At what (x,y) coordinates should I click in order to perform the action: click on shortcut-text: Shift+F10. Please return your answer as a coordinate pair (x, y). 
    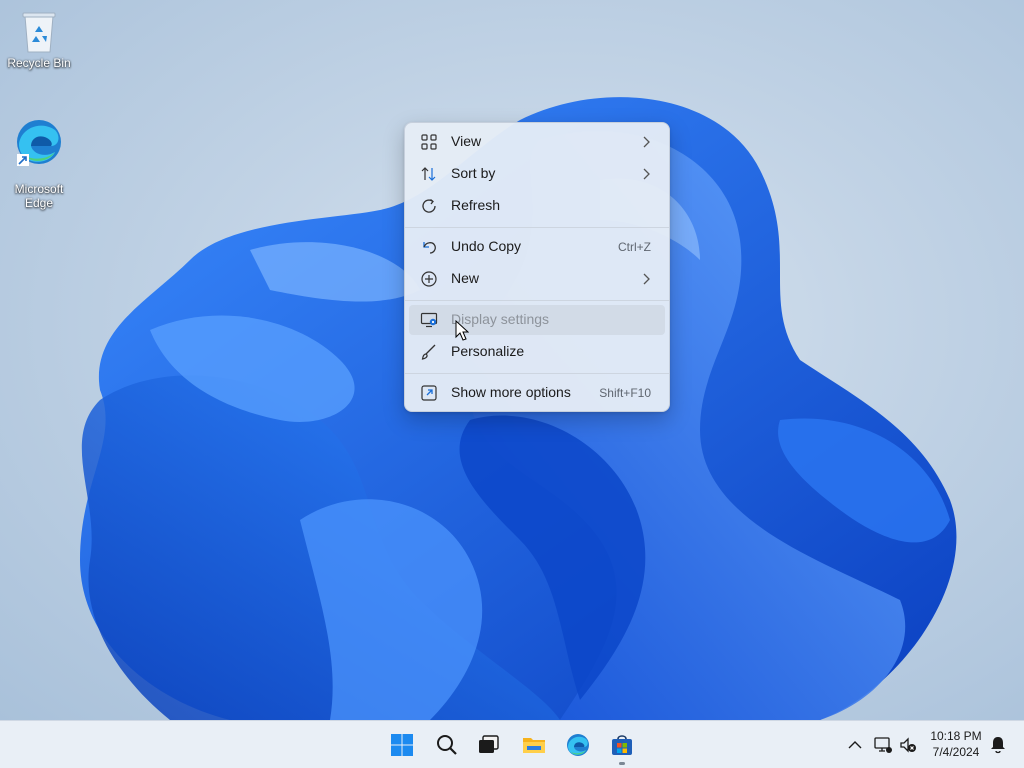
    Looking at the image, I should click on (625, 393).